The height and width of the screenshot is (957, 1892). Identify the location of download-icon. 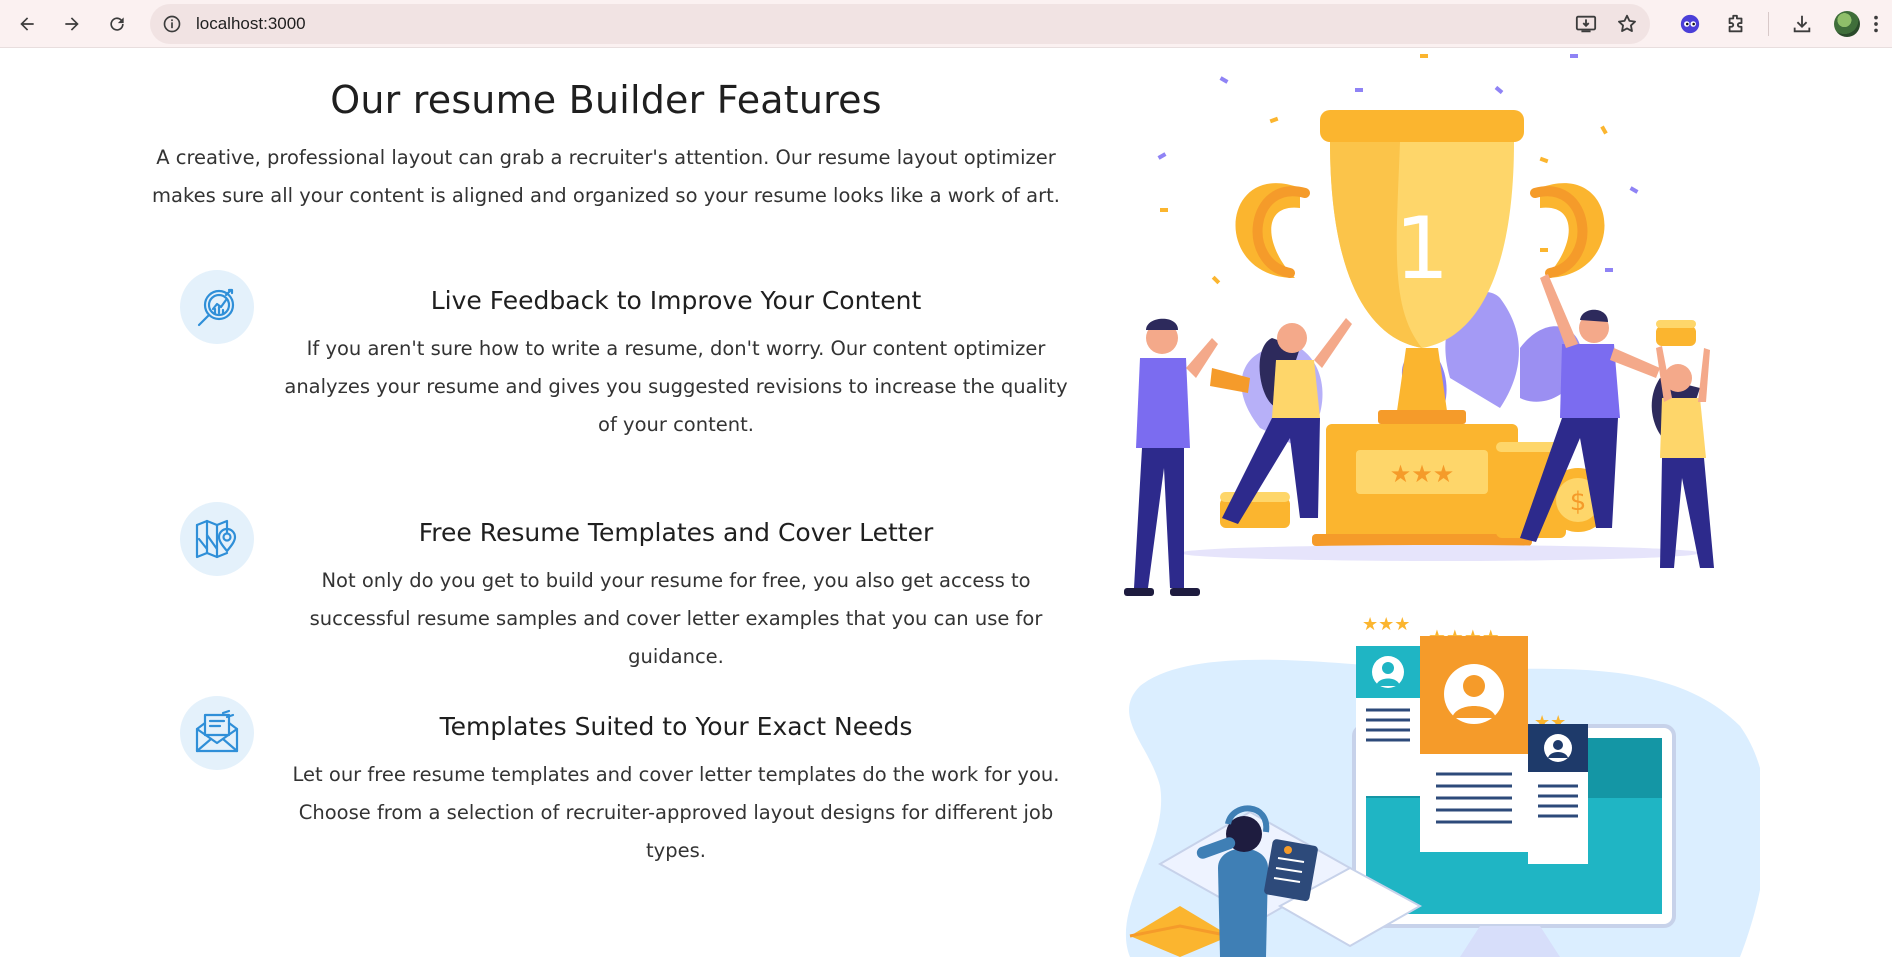
(1802, 24).